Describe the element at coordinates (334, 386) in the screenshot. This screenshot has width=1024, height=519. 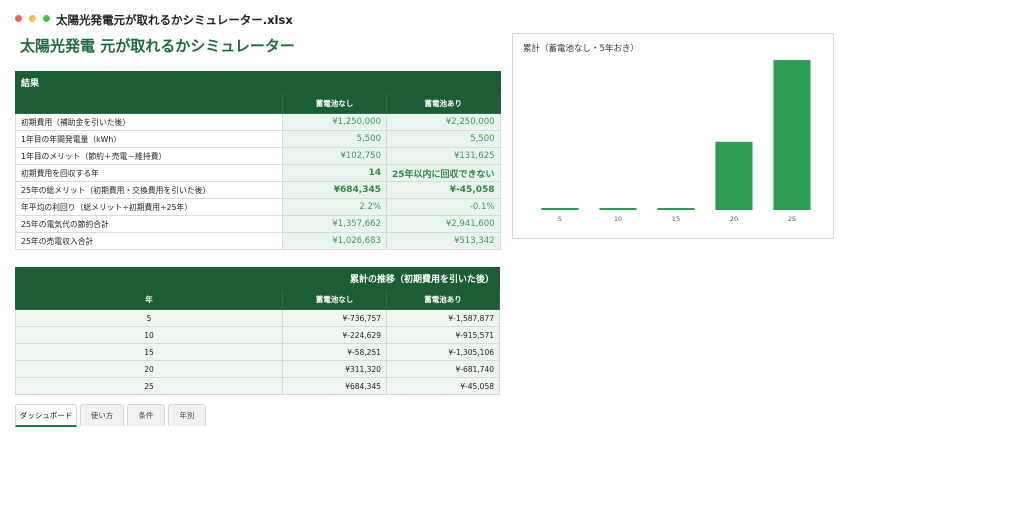
I see `trend-value-no-battery: ¥684,345` at that location.